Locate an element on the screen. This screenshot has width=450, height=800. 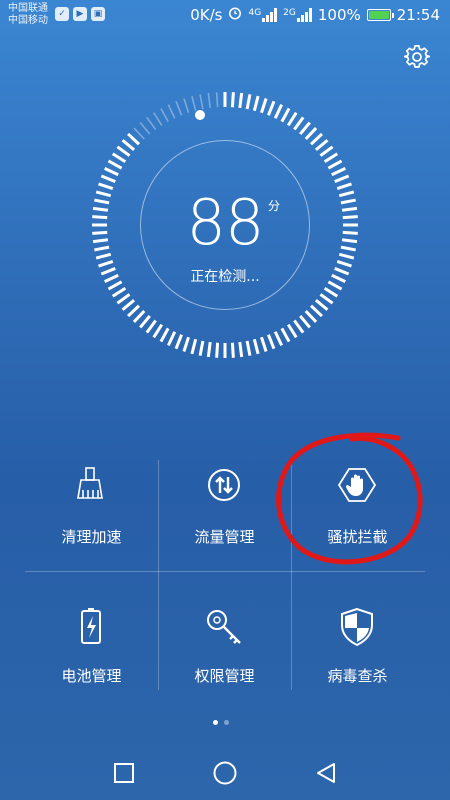
battery-icon is located at coordinates (91, 627).